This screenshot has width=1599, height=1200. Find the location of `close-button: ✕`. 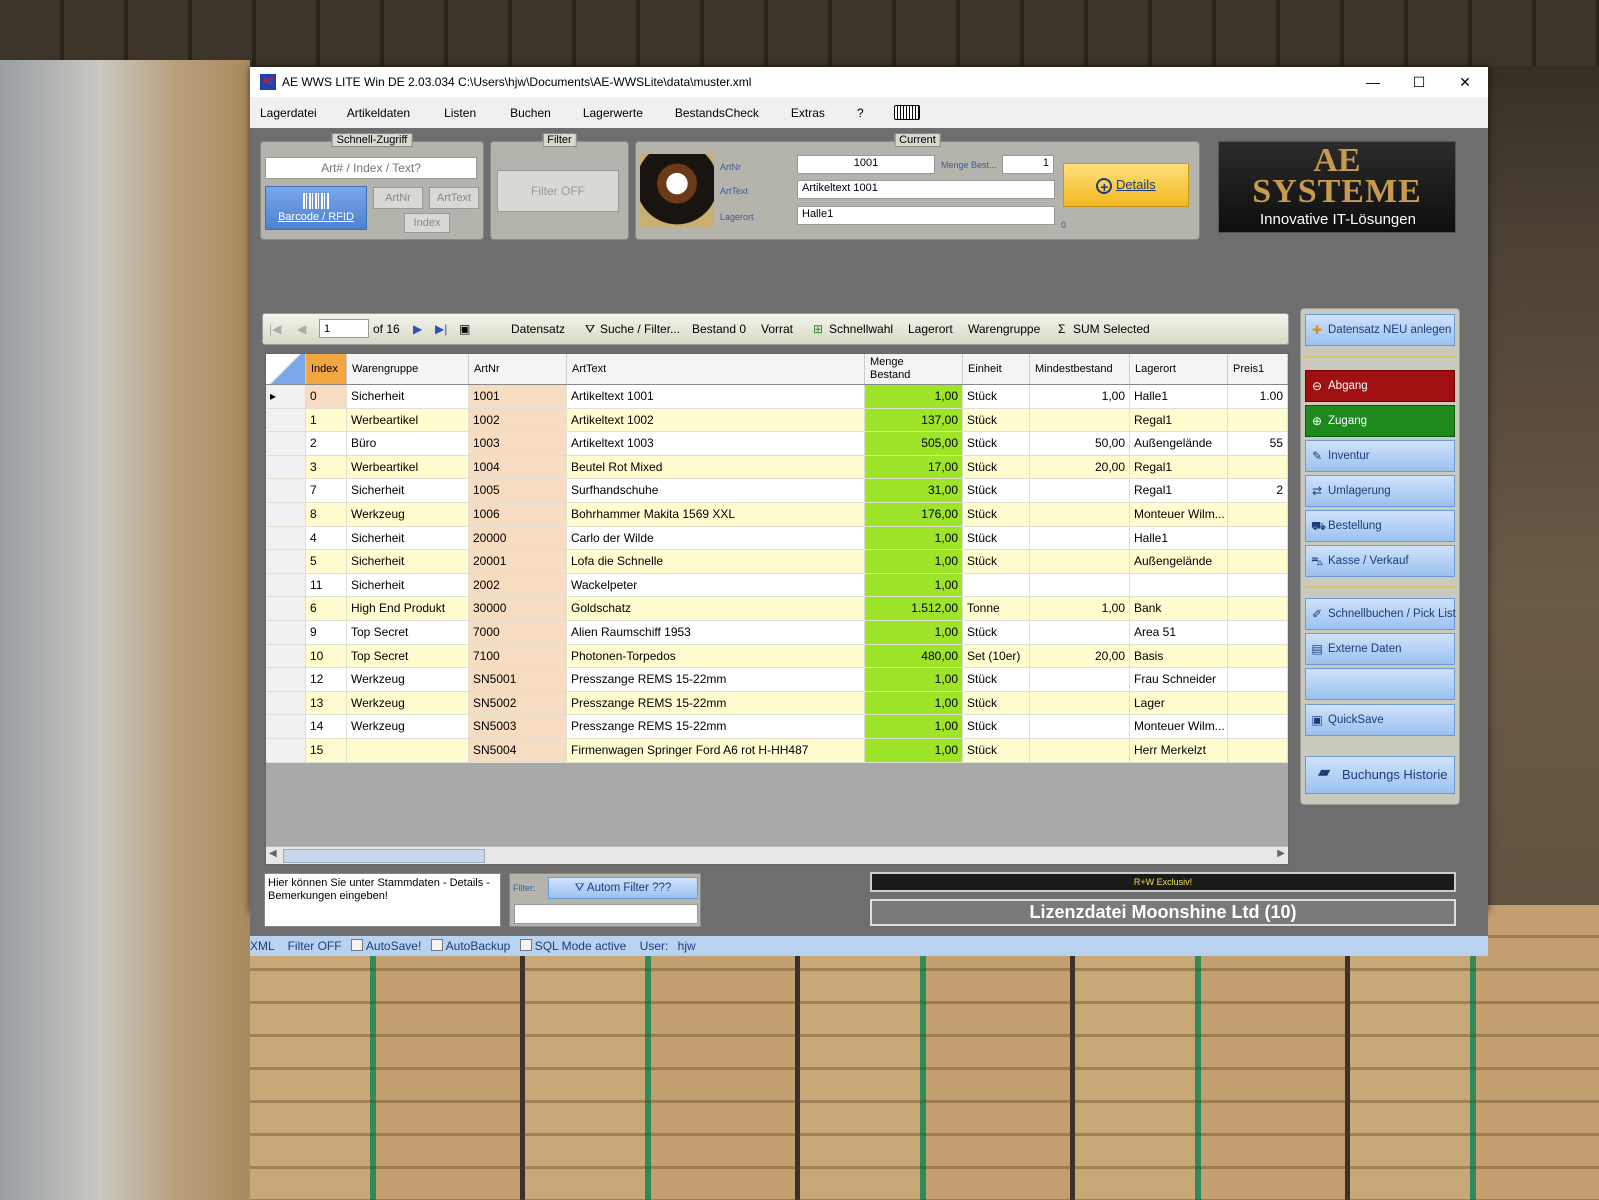

close-button: ✕ is located at coordinates (1465, 82).